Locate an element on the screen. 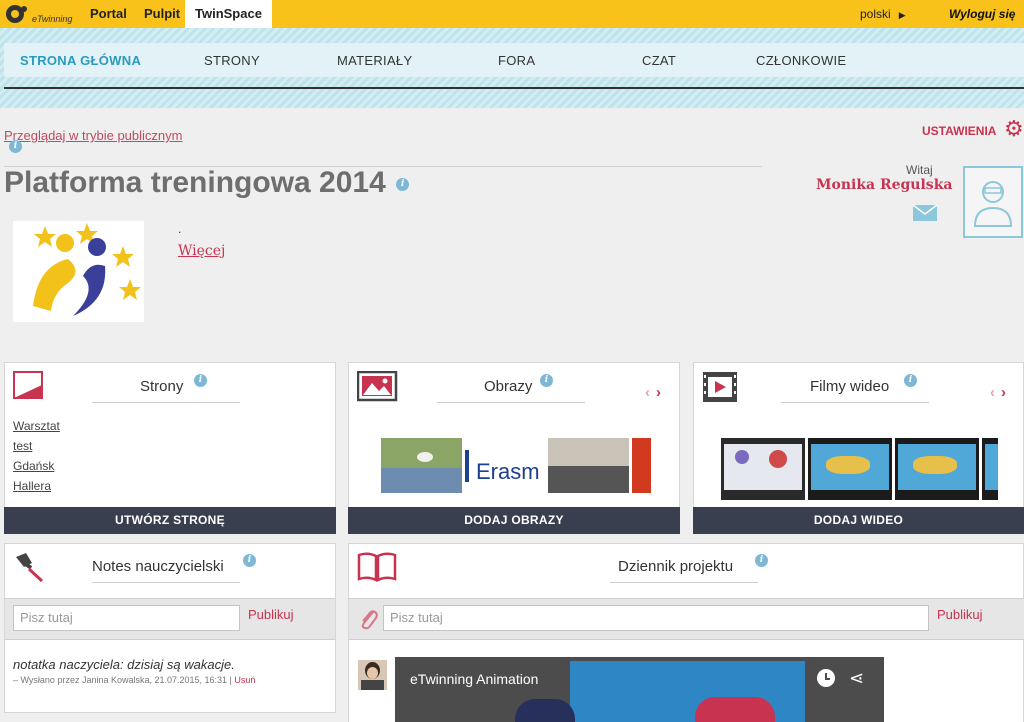 The height and width of the screenshot is (722, 1024). topnav-pulpit: Pulpit is located at coordinates (162, 14).